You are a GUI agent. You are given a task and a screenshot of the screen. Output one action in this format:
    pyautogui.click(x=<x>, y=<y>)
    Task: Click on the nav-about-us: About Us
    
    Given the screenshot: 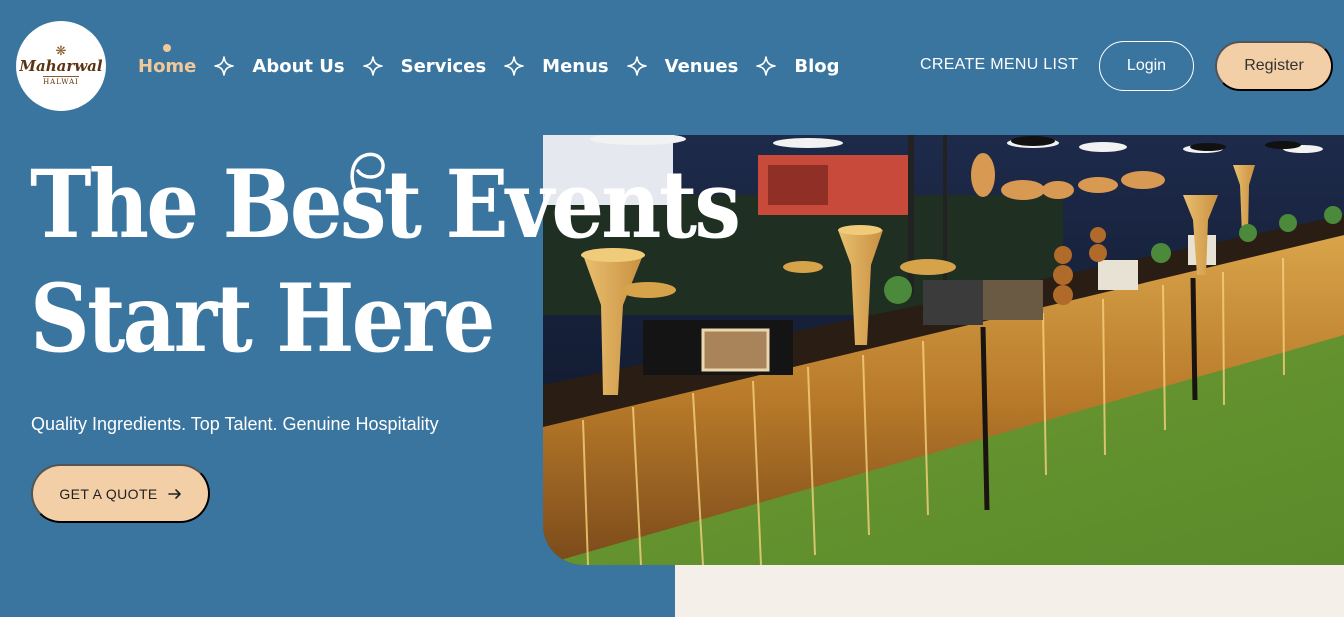 What is the action you would take?
    pyautogui.click(x=298, y=66)
    